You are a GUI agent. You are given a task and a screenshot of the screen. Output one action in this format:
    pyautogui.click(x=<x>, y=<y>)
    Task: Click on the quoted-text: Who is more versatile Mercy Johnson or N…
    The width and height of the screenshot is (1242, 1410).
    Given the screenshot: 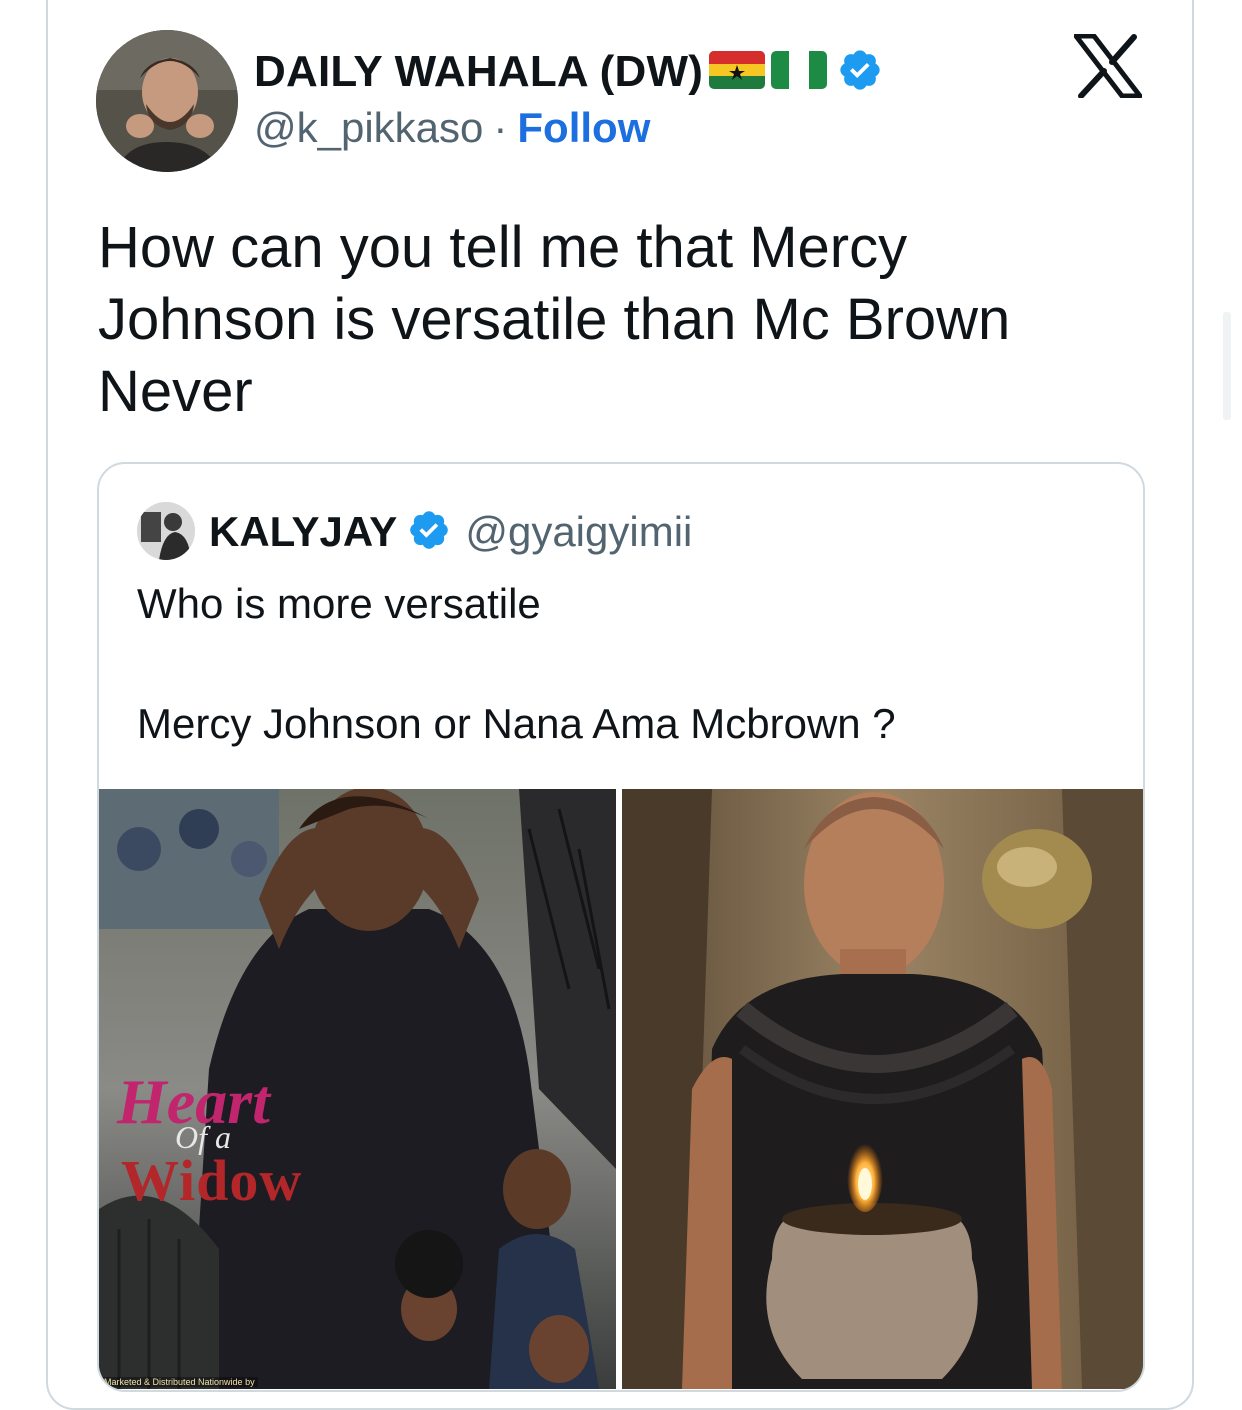 What is the action you would take?
    pyautogui.click(x=627, y=664)
    